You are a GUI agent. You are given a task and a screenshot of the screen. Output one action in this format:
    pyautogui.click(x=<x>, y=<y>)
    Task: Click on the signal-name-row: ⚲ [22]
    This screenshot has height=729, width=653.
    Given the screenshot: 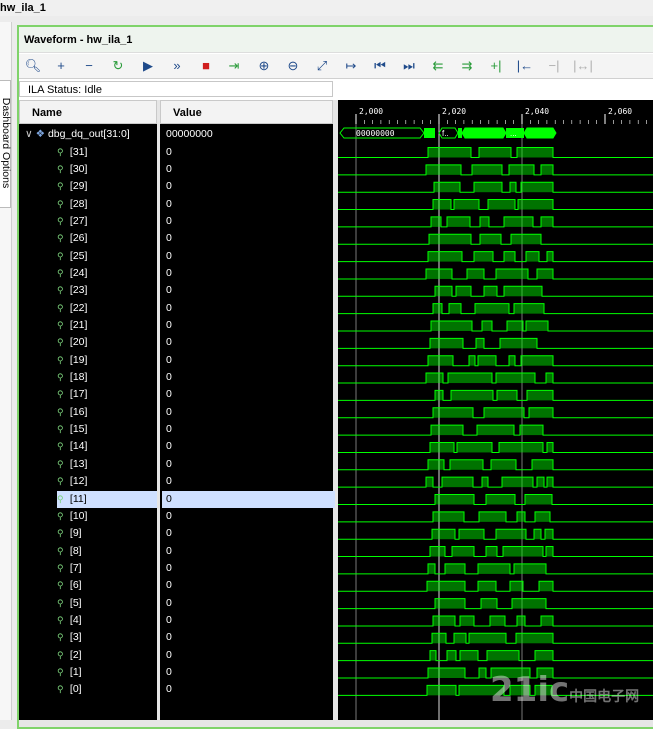 What is the action you would take?
    pyautogui.click(x=107, y=308)
    